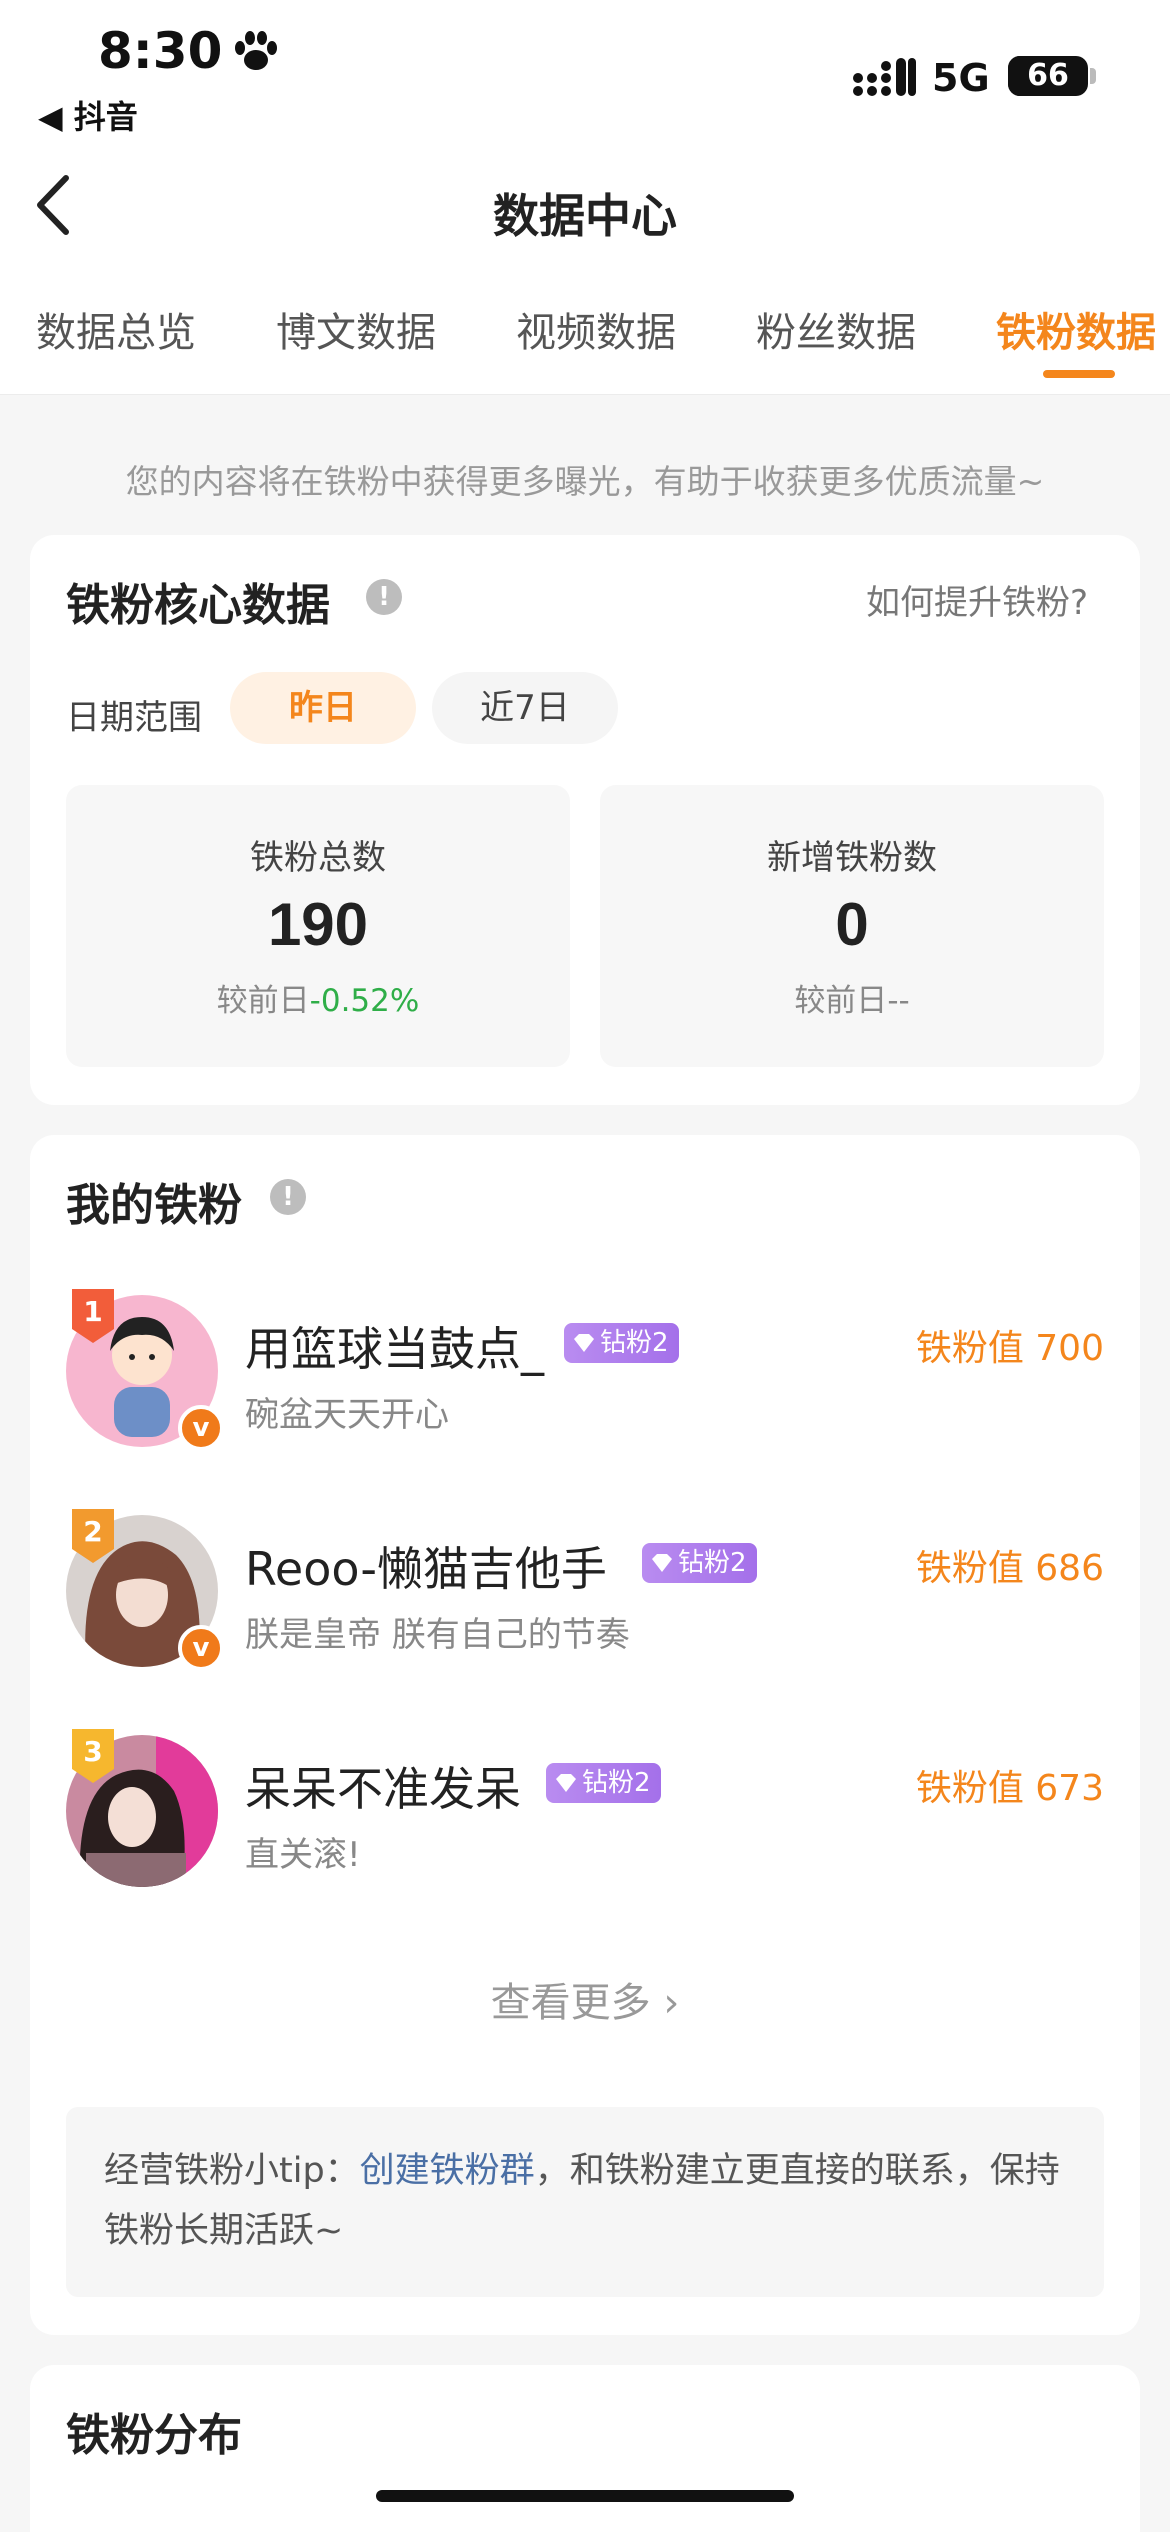  What do you see at coordinates (596, 329) in the screenshot?
I see `tab-video-data: 视频数据` at bounding box center [596, 329].